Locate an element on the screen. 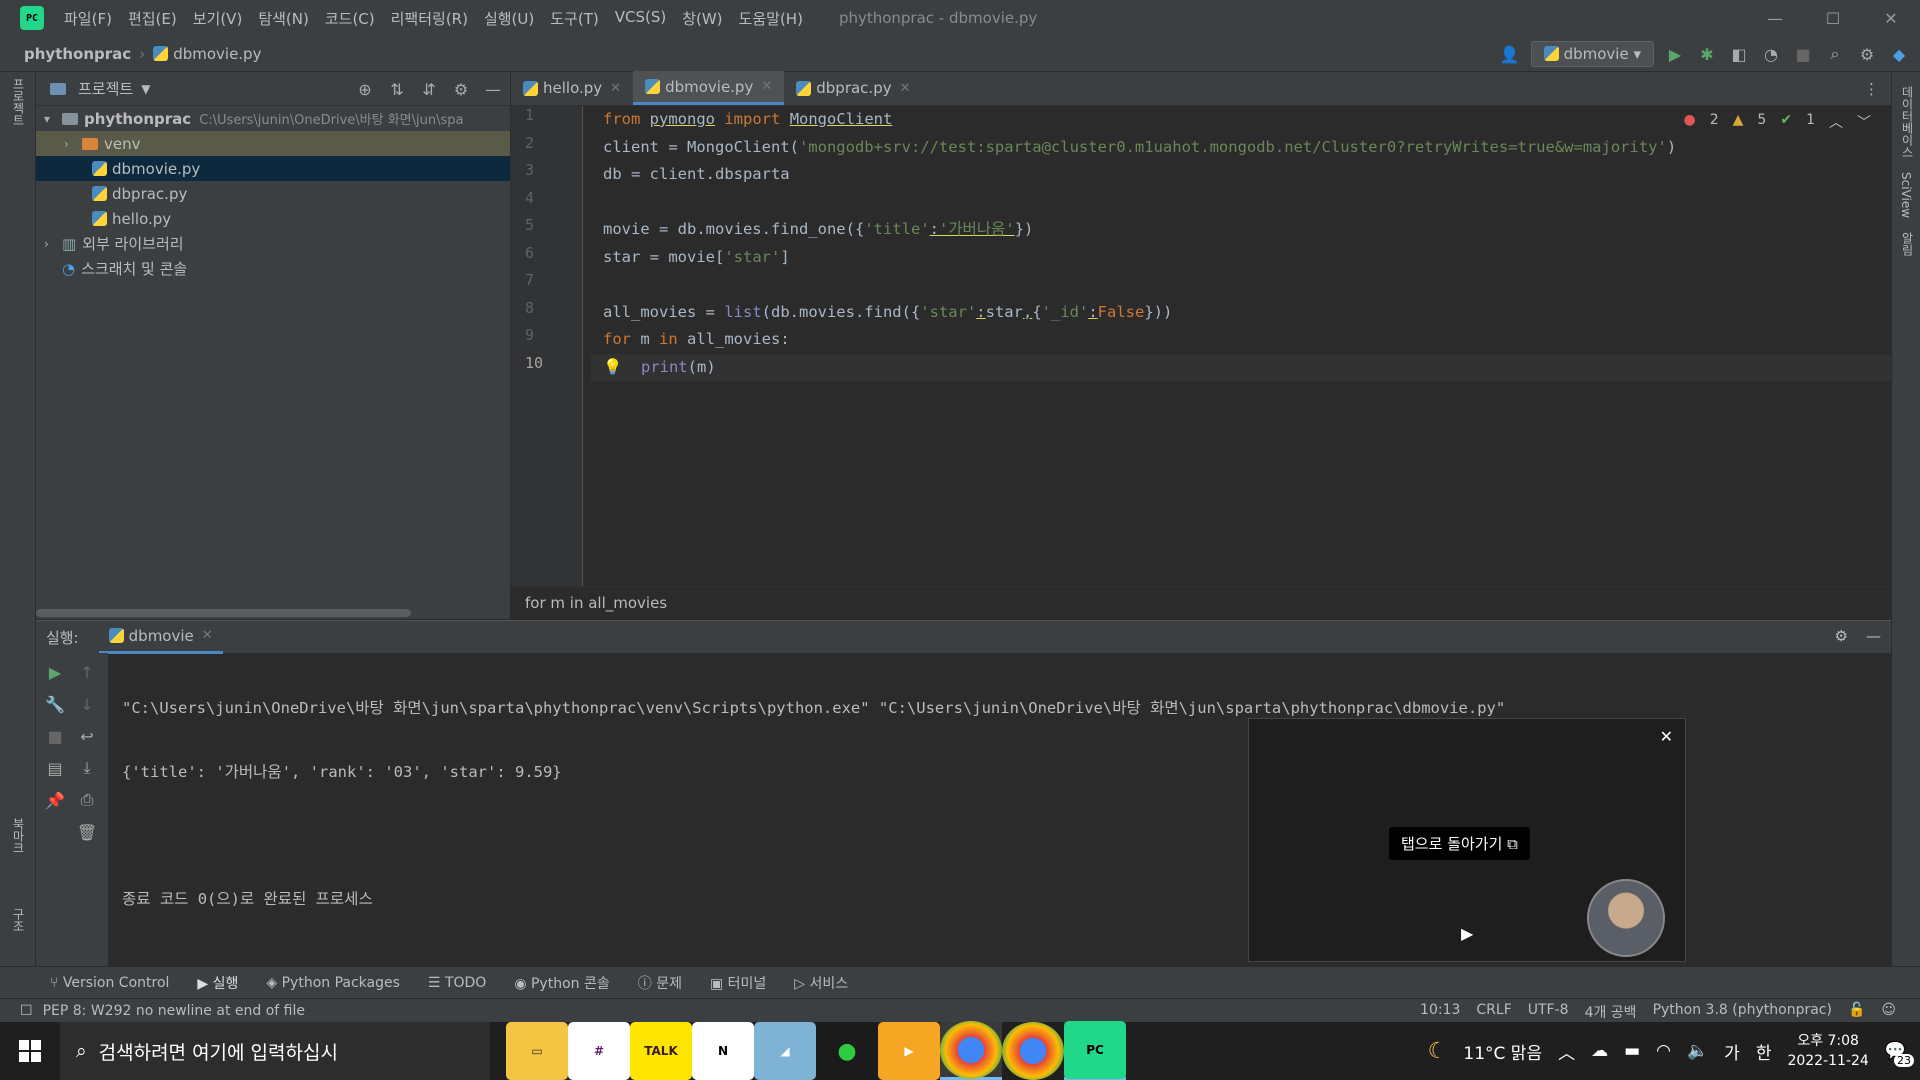 This screenshot has width=1920, height=1080. inspection-widget: ● 2 ▲ 5 ✔ 1 ︿ ﹀ is located at coordinates (1778, 122).